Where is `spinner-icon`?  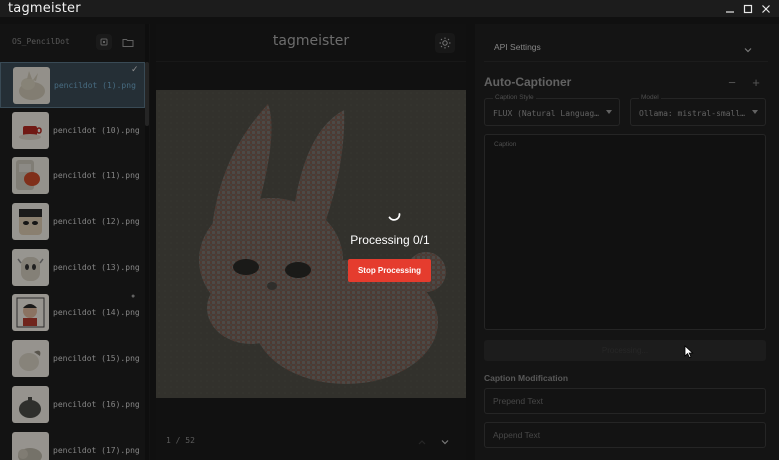
spinner-icon is located at coordinates (394, 217).